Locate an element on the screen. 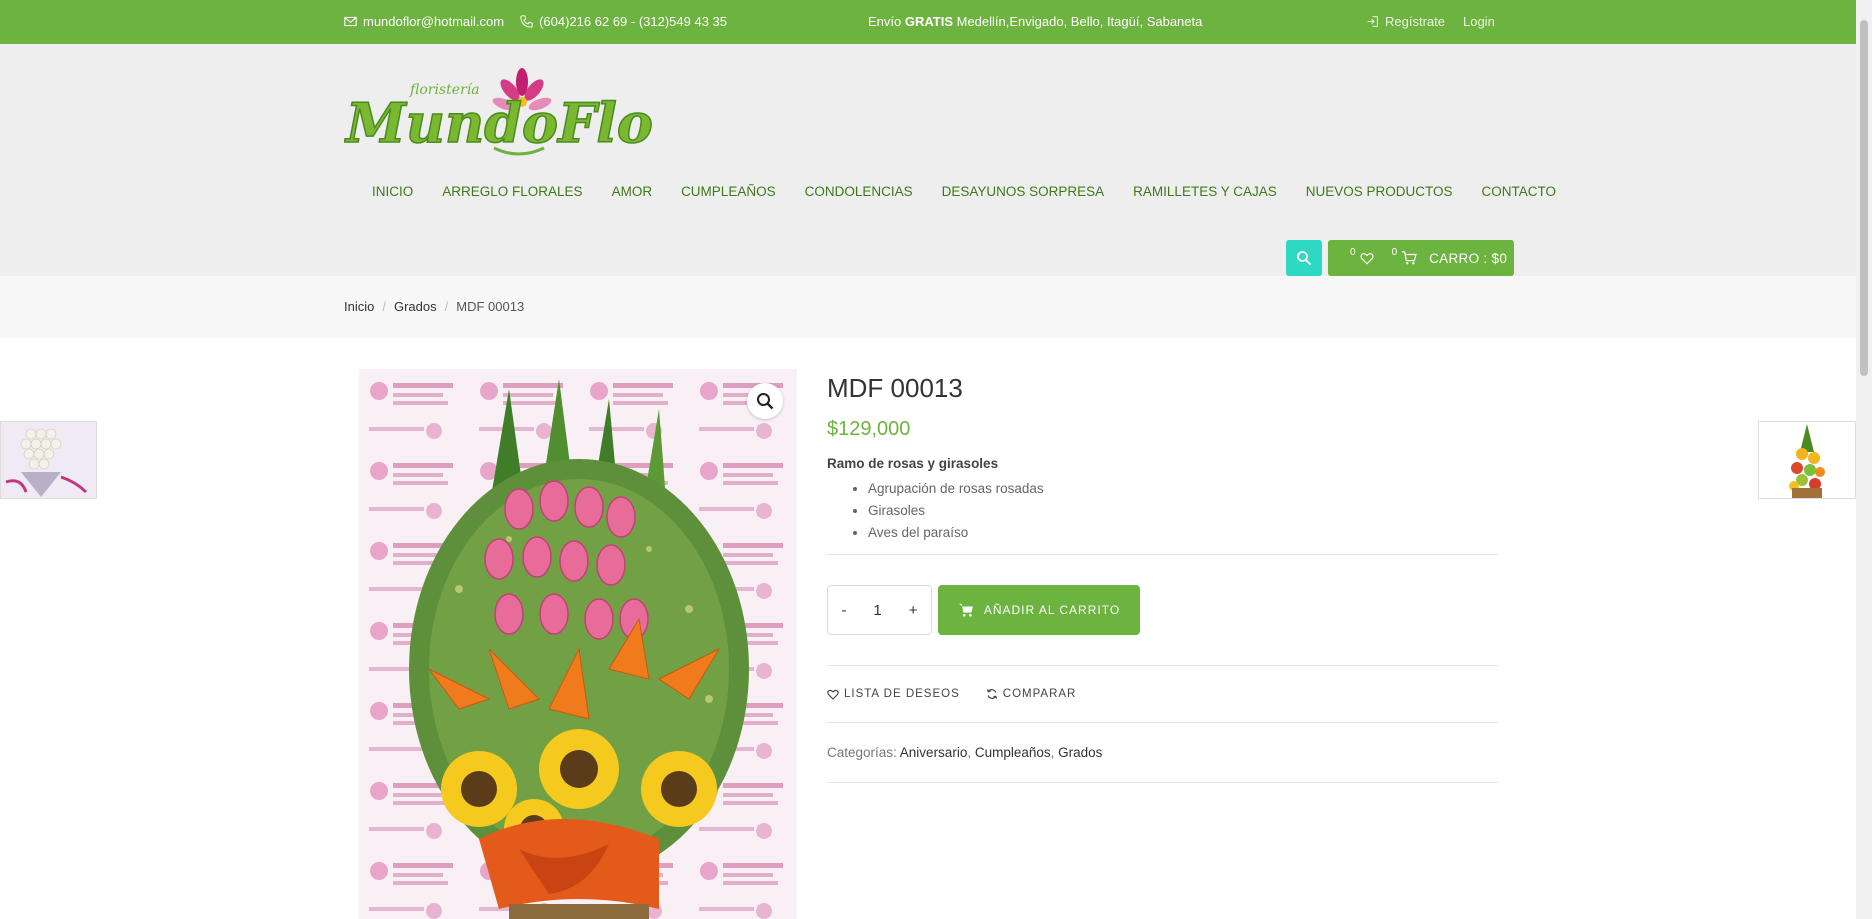 The width and height of the screenshot is (1872, 919). sign-in-icon is located at coordinates (1372, 21).